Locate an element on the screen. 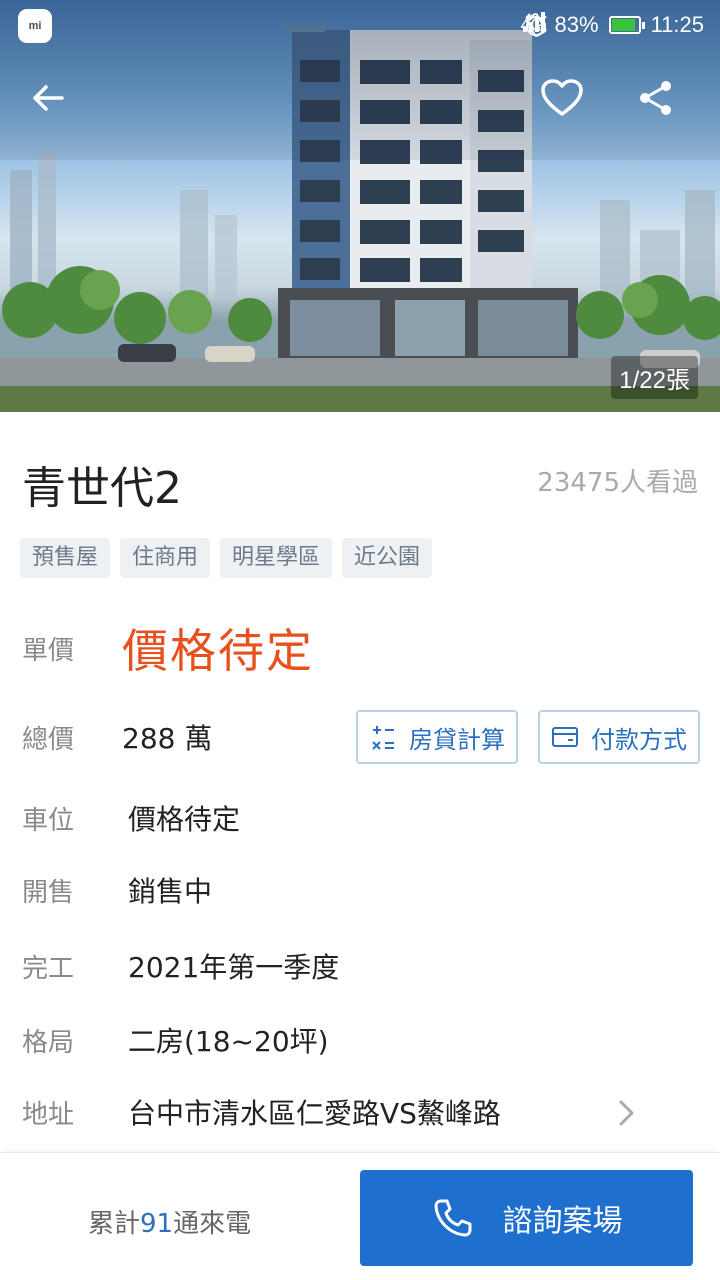  payment-method-label: 付款方式 is located at coordinates (639, 739).